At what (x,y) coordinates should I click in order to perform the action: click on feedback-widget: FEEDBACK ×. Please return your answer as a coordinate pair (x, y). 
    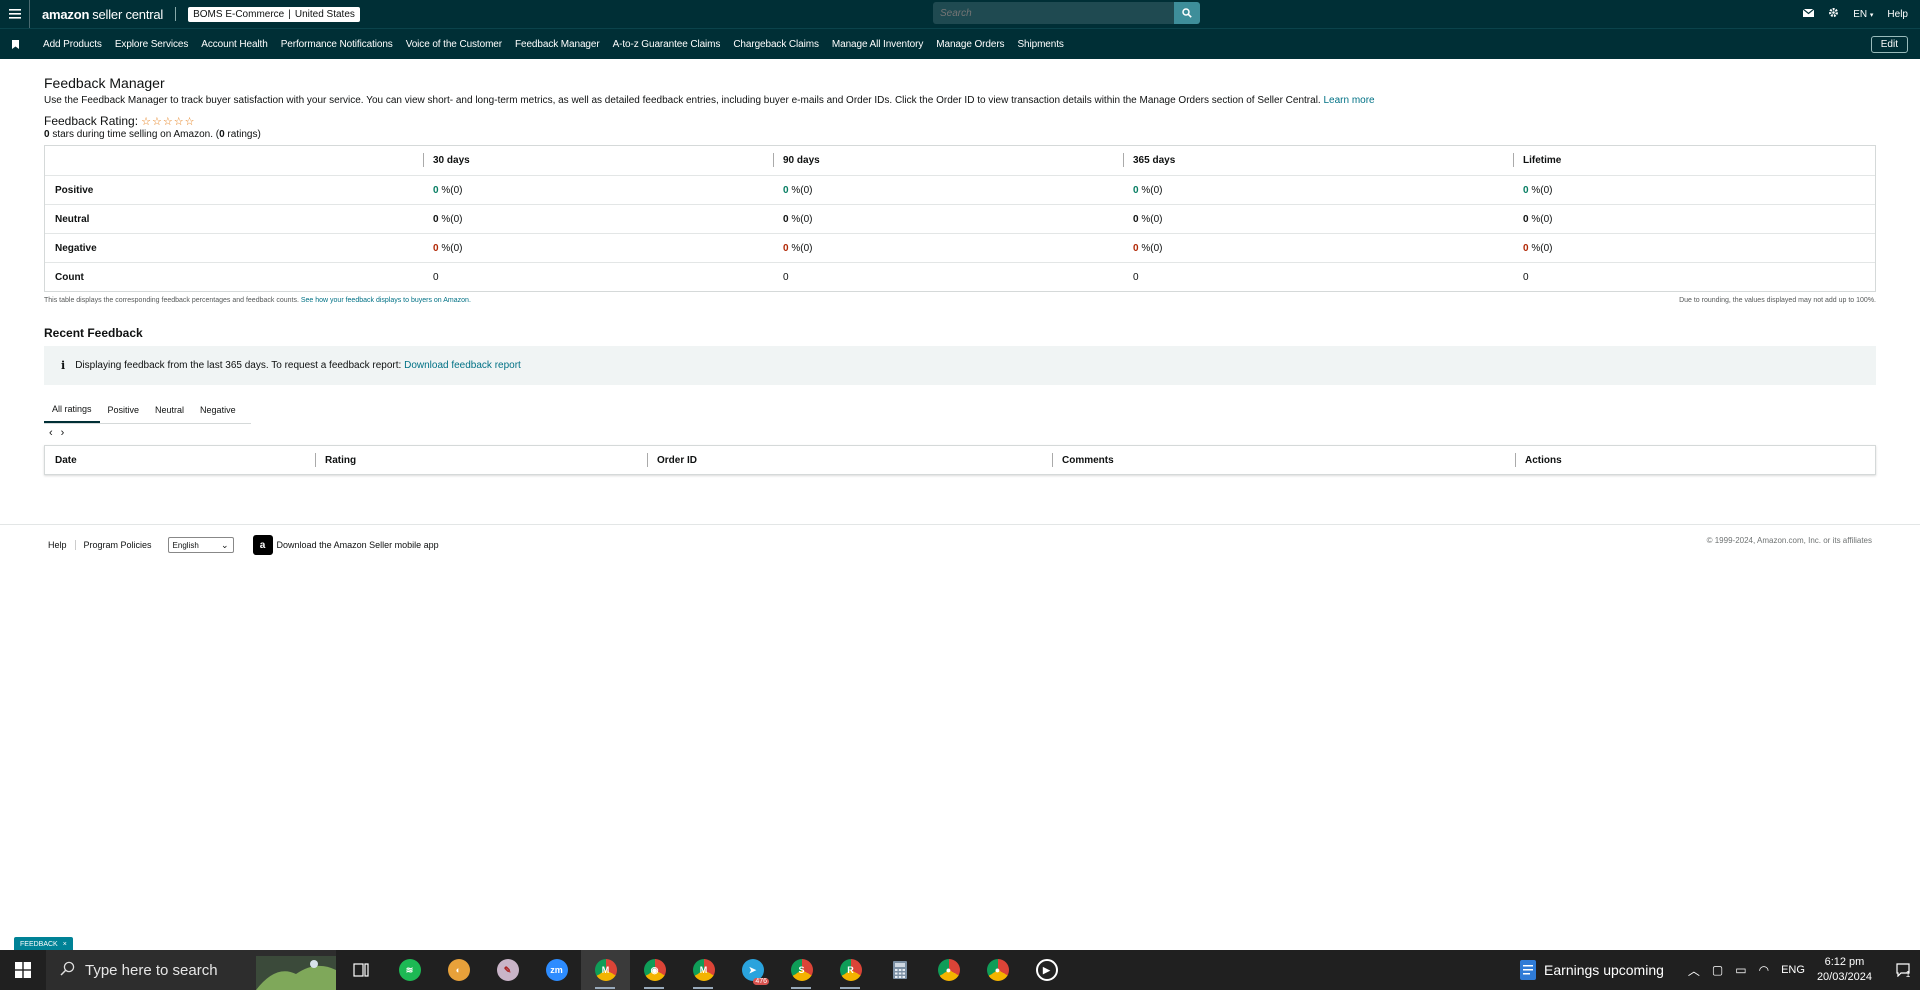
    Looking at the image, I should click on (43, 944).